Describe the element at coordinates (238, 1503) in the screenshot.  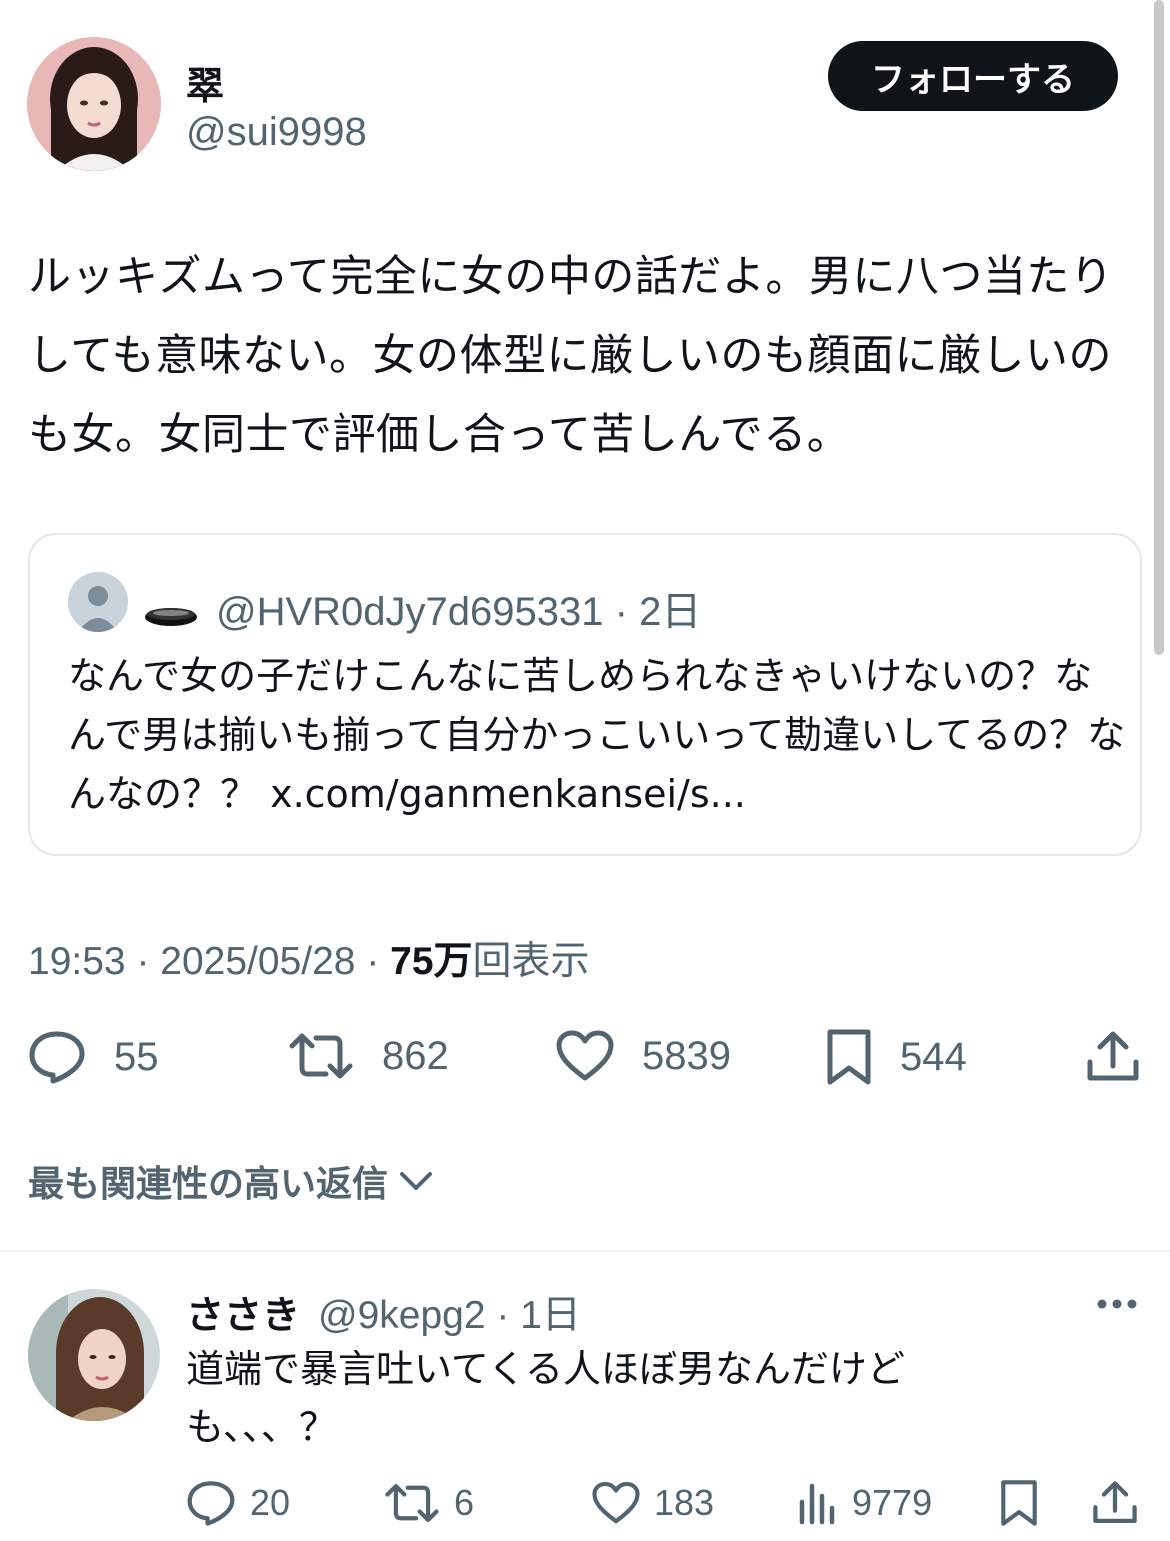
I see `reply-reply-button: 20` at that location.